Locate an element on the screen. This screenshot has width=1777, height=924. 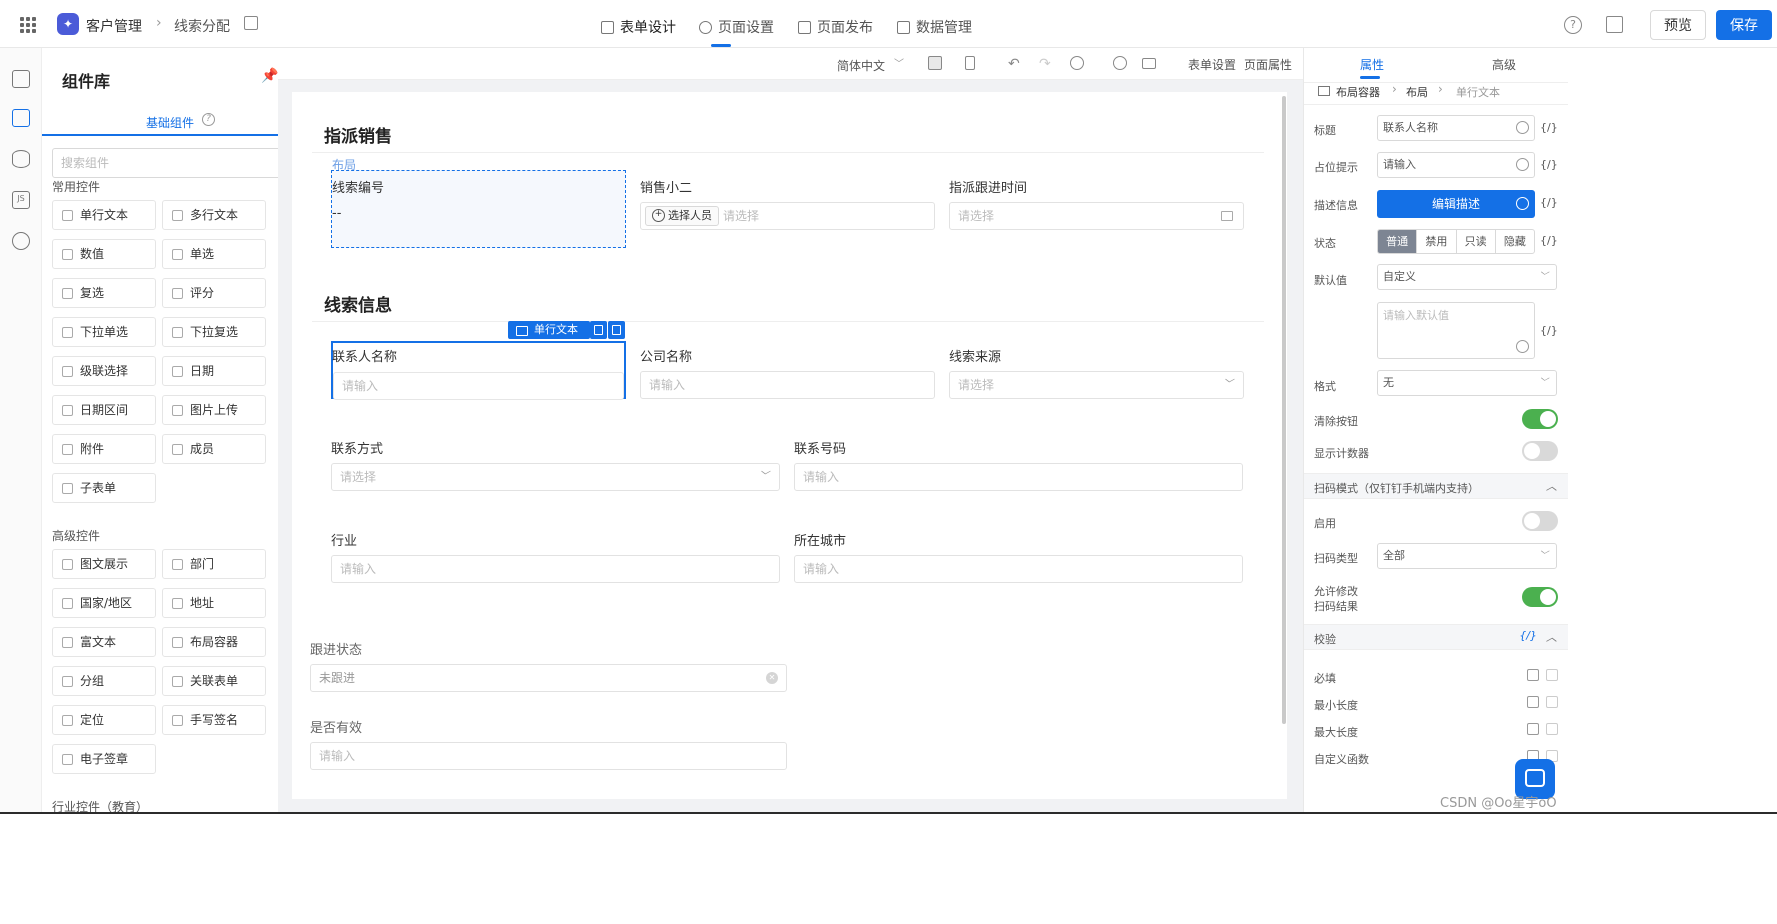
component-advanced-0: 图文展示 is located at coordinates (104, 564).